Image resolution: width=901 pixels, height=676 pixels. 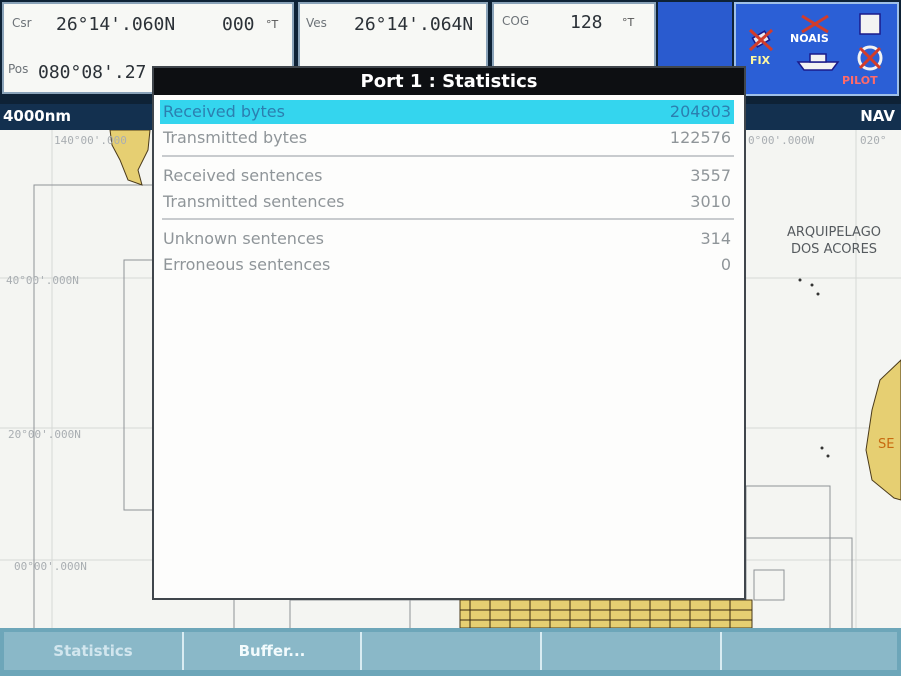 What do you see at coordinates (243, 175) in the screenshot?
I see `stat-label: Received sentences` at bounding box center [243, 175].